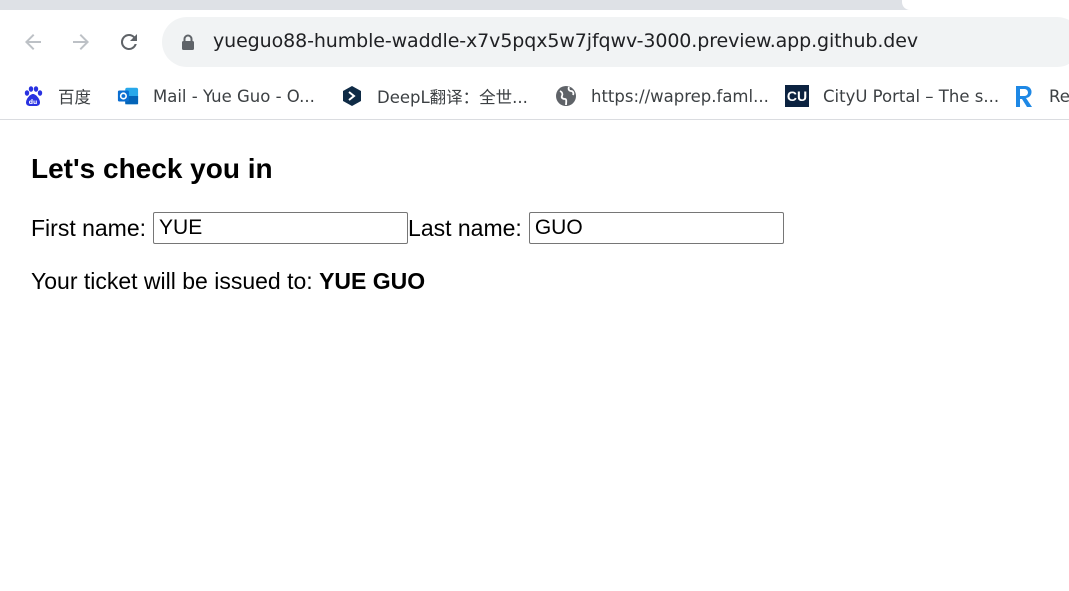 This screenshot has height=591, width=1069. I want to click on cityu-icon: CU, so click(797, 96).